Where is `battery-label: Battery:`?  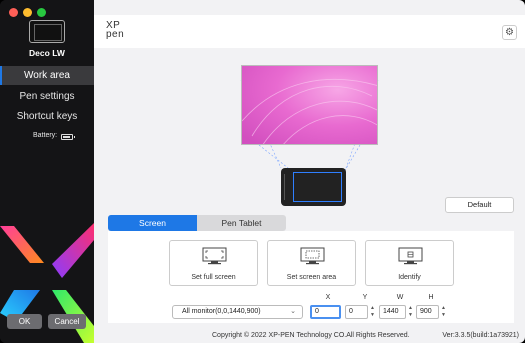 battery-label: Battery: is located at coordinates (45, 135).